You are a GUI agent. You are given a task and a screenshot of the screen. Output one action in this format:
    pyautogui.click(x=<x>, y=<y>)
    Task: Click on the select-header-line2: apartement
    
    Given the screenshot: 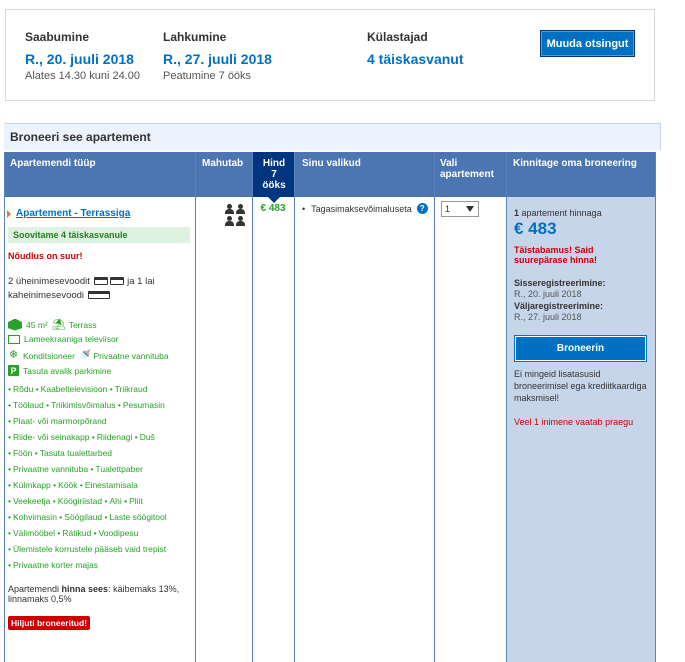 What is the action you would take?
    pyautogui.click(x=467, y=174)
    